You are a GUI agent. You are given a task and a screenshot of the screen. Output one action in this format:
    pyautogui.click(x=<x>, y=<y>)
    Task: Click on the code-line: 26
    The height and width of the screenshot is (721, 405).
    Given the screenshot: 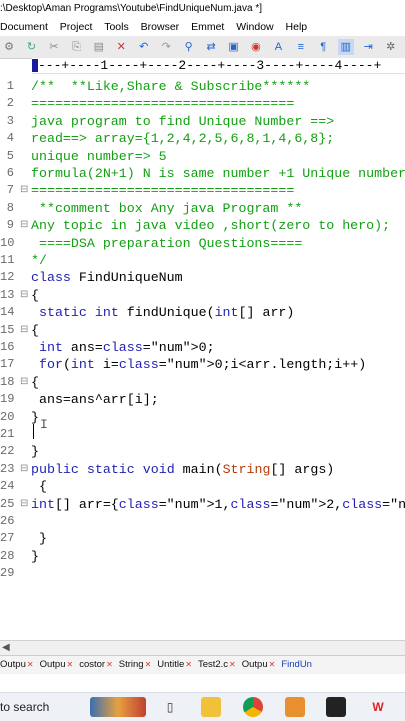 What is the action you would take?
    pyautogui.click(x=202, y=521)
    